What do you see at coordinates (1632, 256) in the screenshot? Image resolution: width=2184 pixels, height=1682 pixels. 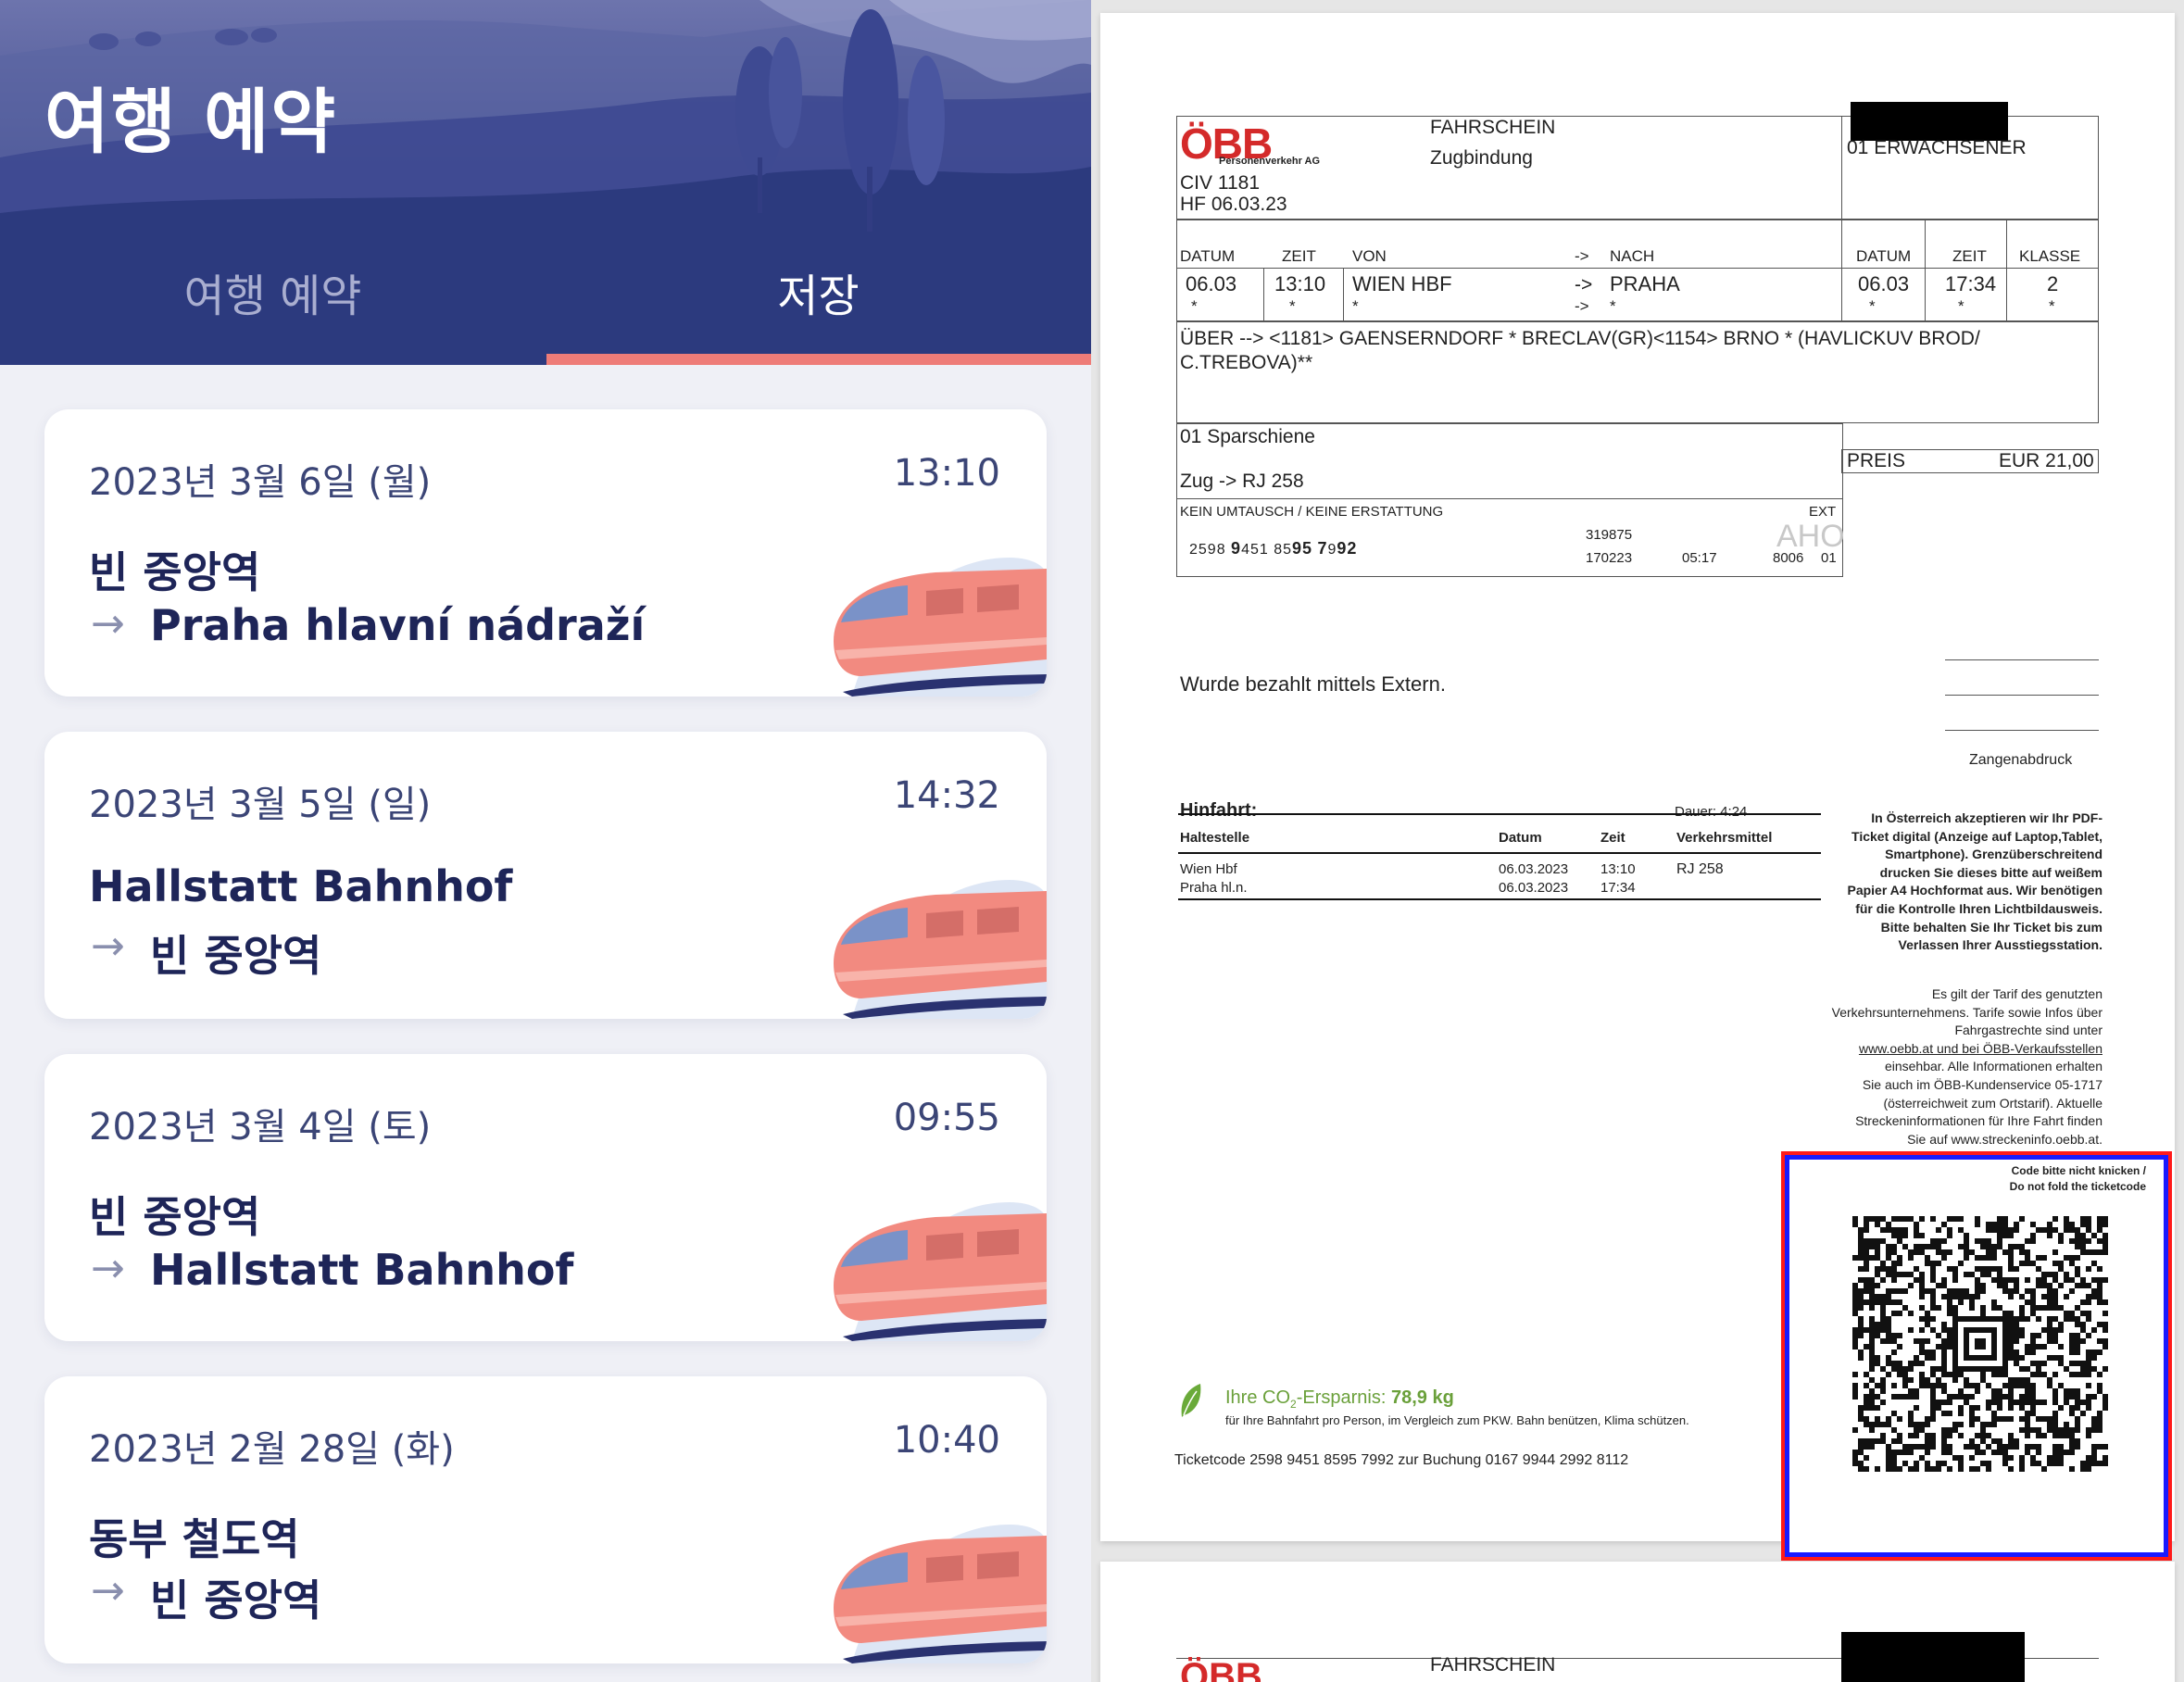 I see `col-nach: NACH` at bounding box center [1632, 256].